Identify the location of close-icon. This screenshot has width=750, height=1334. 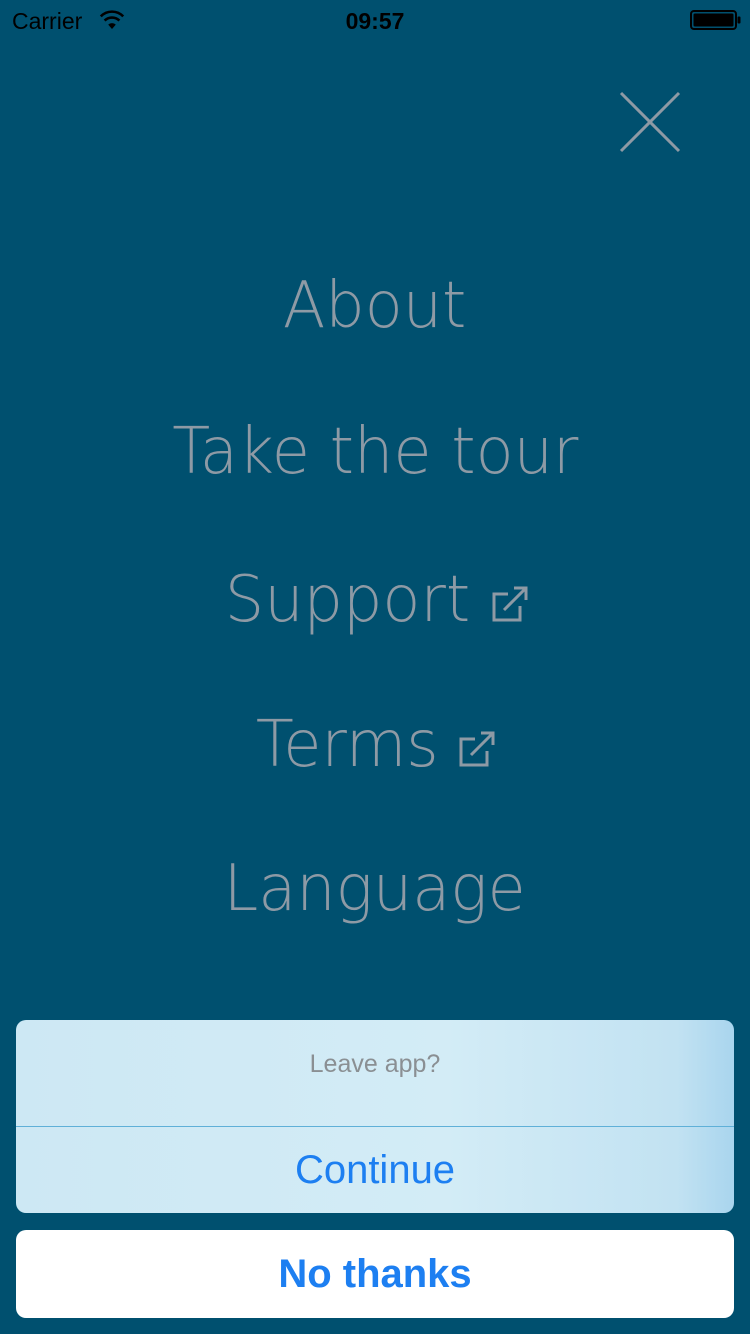
(650, 122).